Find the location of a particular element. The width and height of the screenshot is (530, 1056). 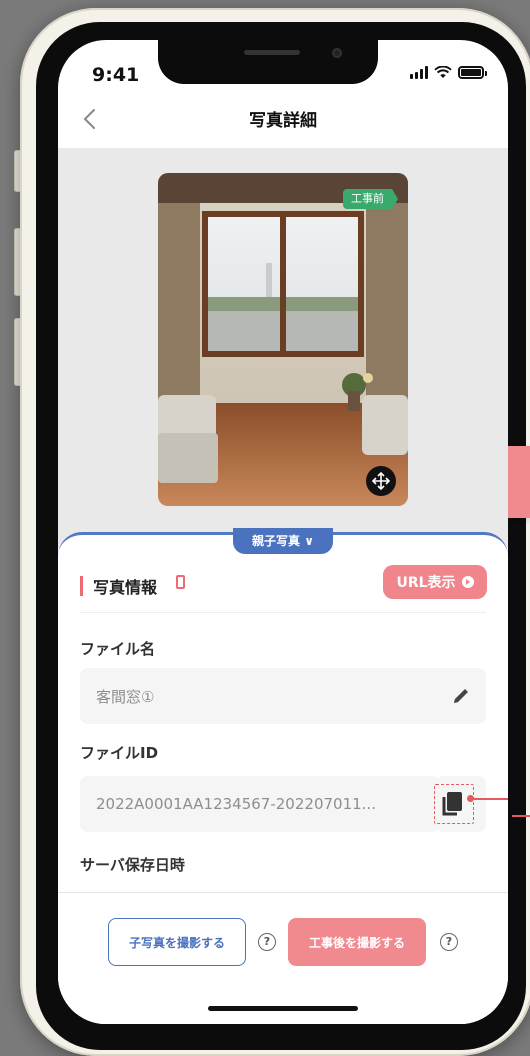

copy-icon is located at coordinates (452, 804).